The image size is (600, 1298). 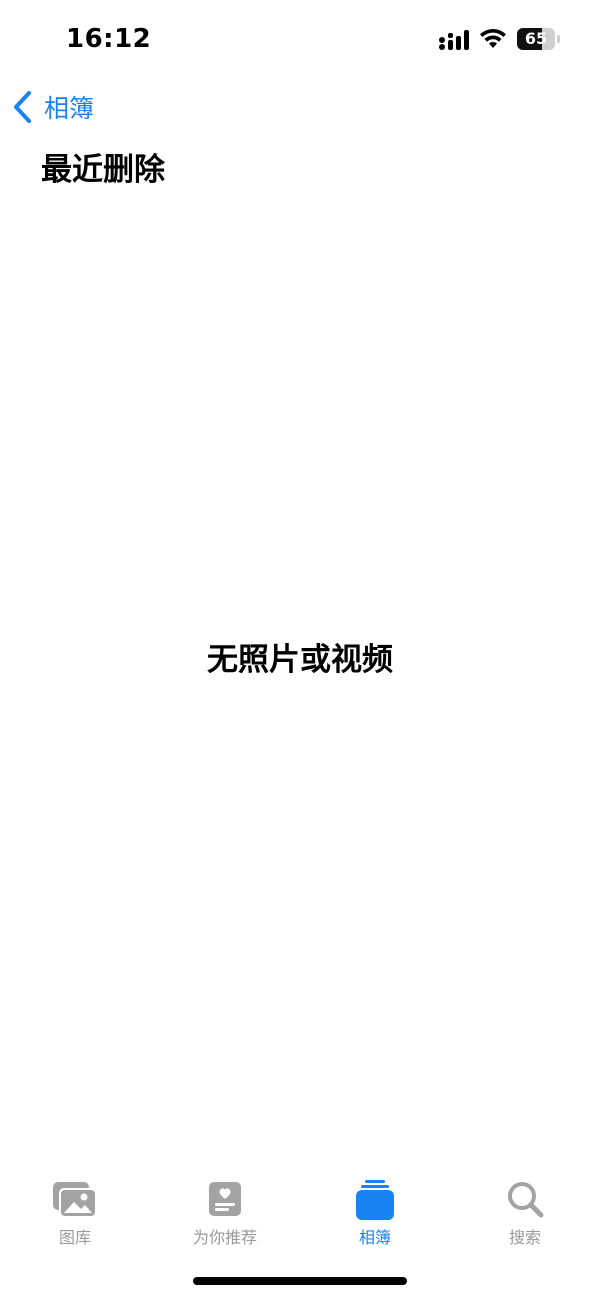 What do you see at coordinates (74, 1237) in the screenshot?
I see `tab-library-label: 图库` at bounding box center [74, 1237].